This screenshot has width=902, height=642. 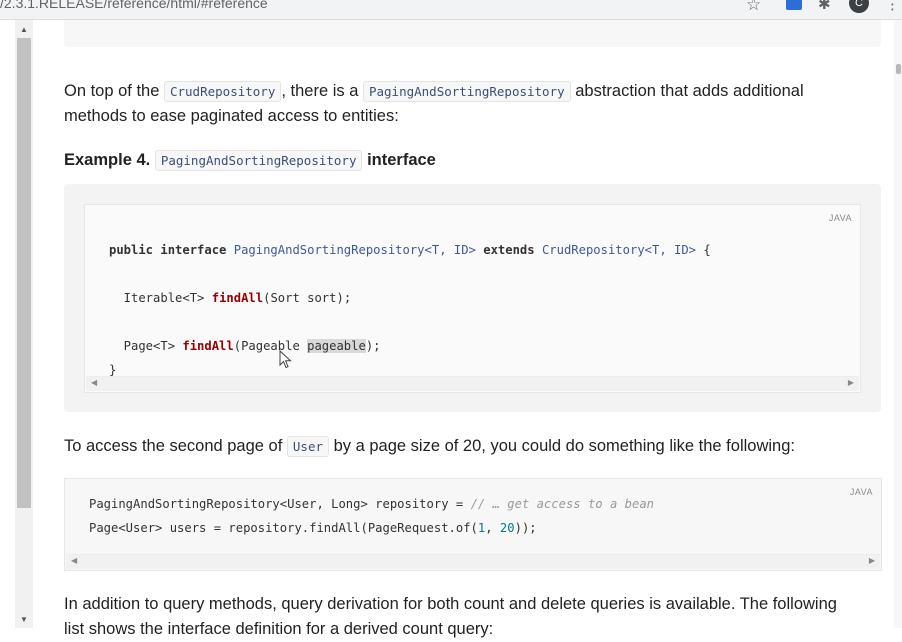 What do you see at coordinates (114, 91) in the screenshot?
I see `paragraph-text: On top of the` at bounding box center [114, 91].